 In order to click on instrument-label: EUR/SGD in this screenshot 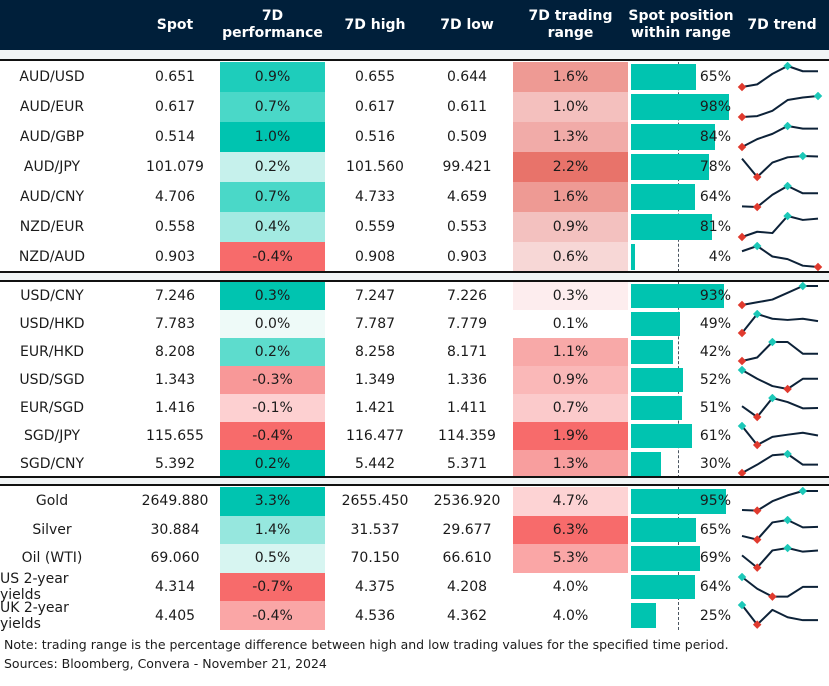, I will do `click(52, 408)`.